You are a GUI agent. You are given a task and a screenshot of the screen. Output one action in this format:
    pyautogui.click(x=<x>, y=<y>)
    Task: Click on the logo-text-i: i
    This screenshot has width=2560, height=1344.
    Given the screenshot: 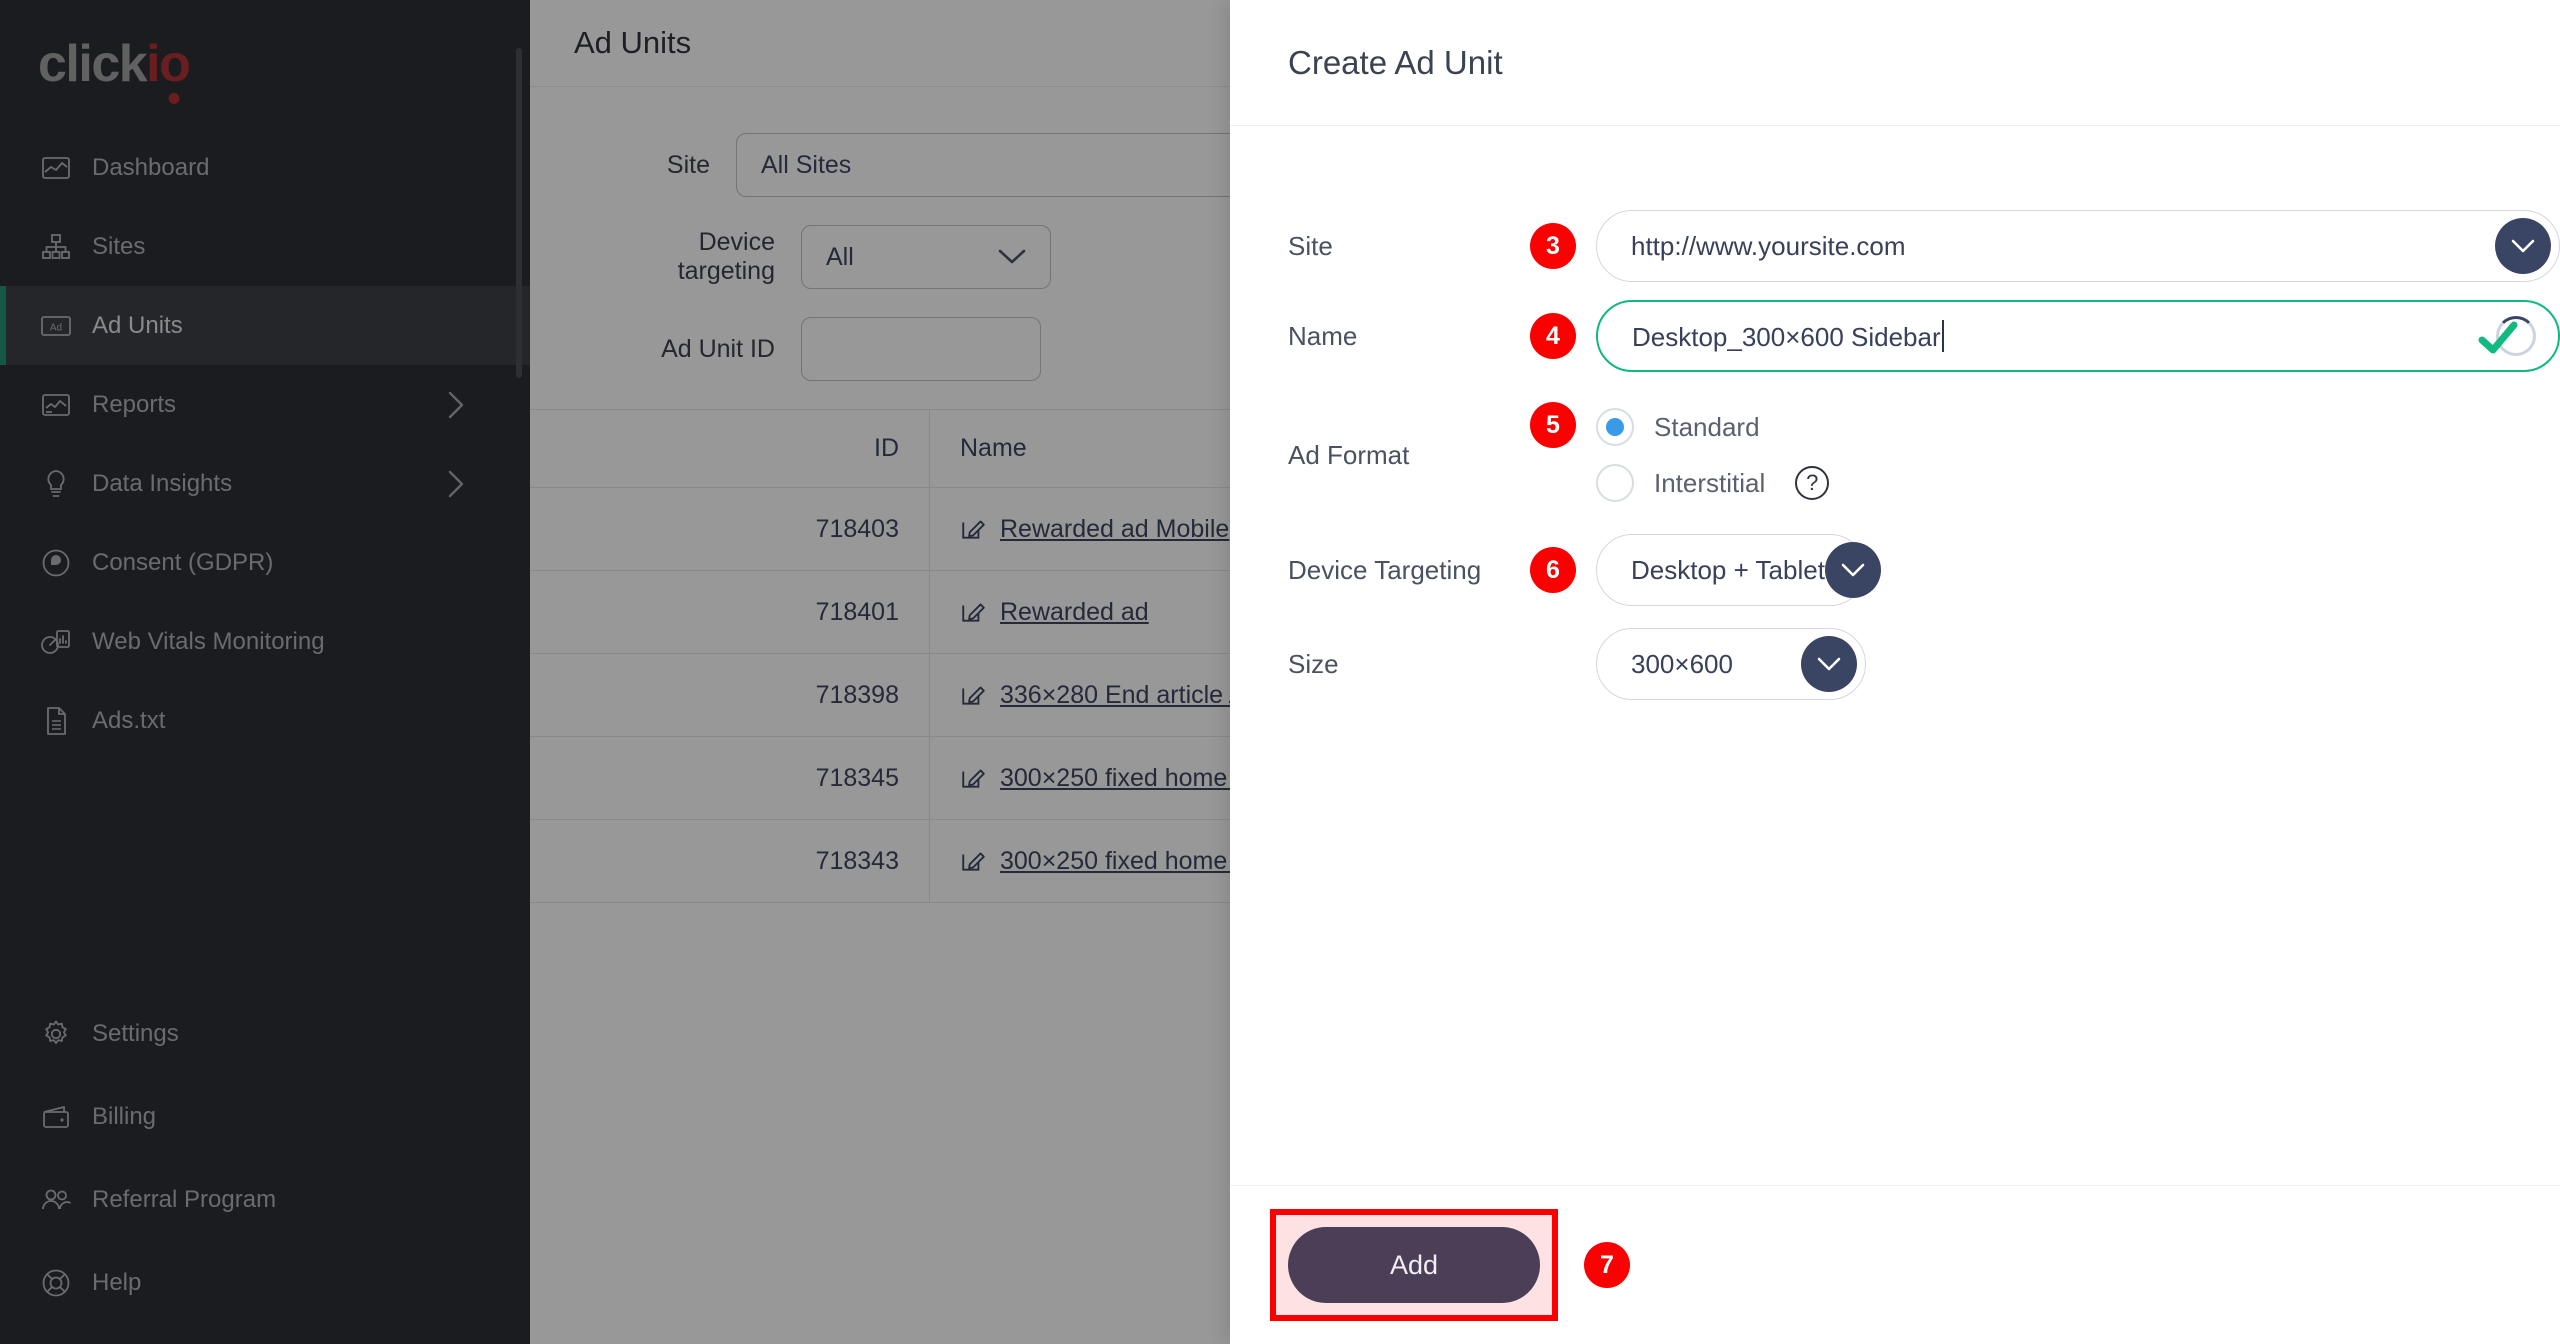 What is the action you would take?
    pyautogui.click(x=153, y=64)
    